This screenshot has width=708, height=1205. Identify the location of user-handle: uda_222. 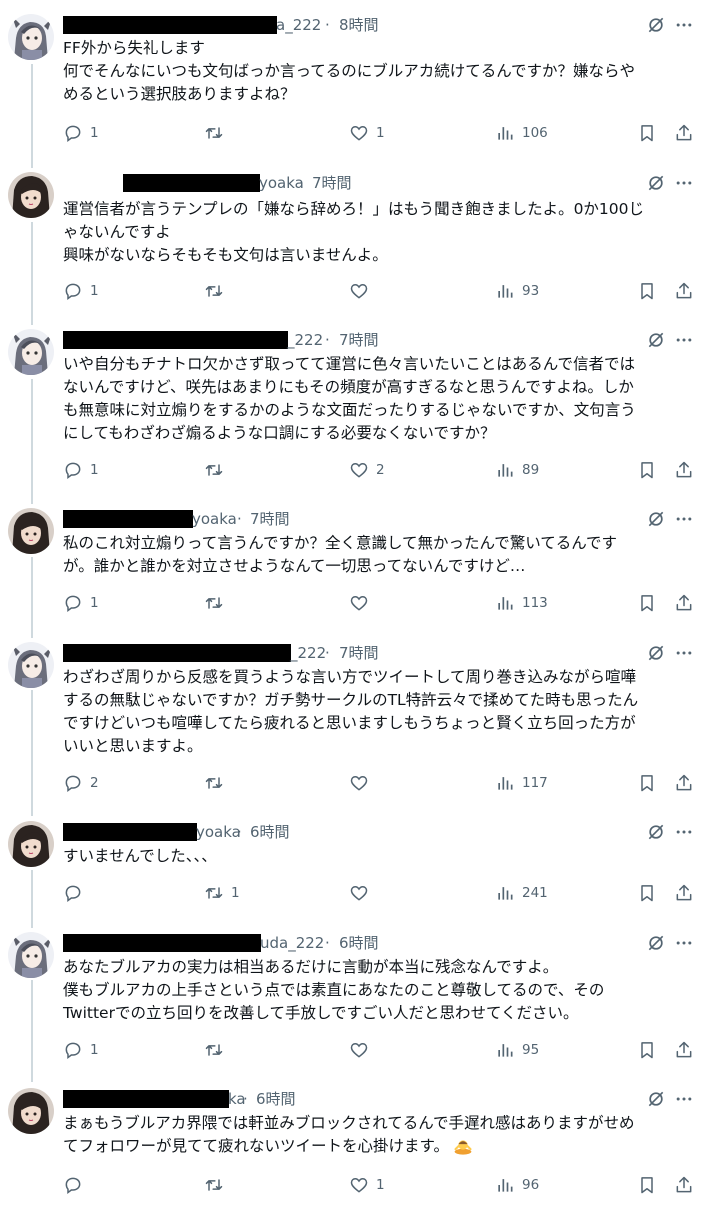
(292, 943).